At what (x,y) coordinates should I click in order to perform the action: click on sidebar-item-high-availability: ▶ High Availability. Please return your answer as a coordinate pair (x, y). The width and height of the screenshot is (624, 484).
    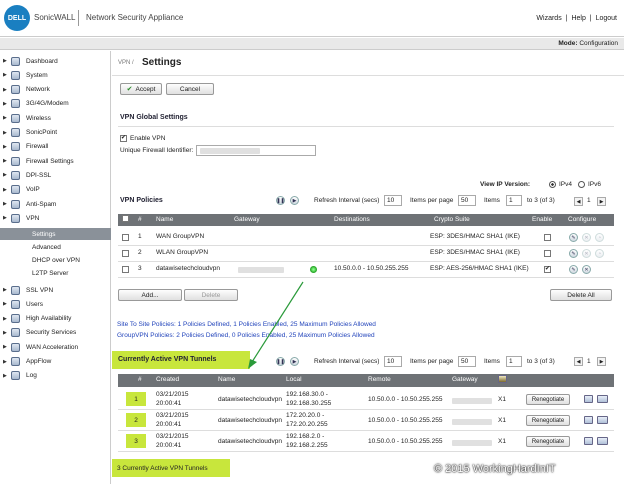
    Looking at the image, I should click on (55, 319).